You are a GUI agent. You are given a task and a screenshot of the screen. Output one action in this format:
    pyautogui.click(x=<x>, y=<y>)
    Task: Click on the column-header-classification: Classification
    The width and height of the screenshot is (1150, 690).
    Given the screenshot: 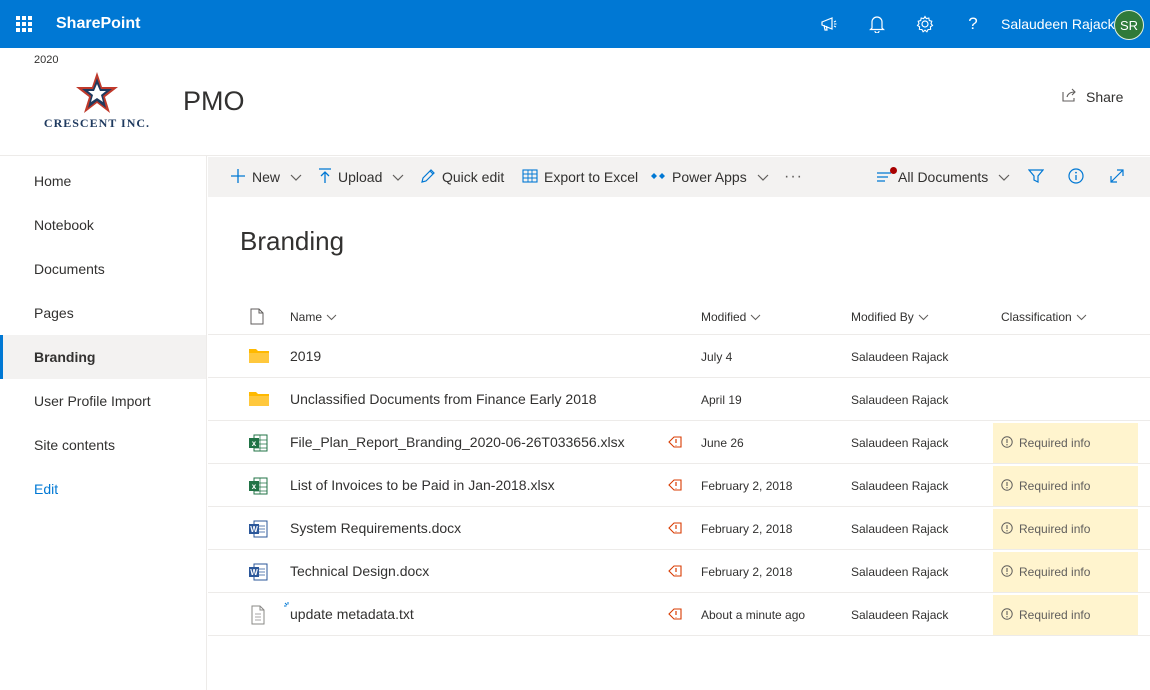 What is the action you would take?
    pyautogui.click(x=1044, y=317)
    